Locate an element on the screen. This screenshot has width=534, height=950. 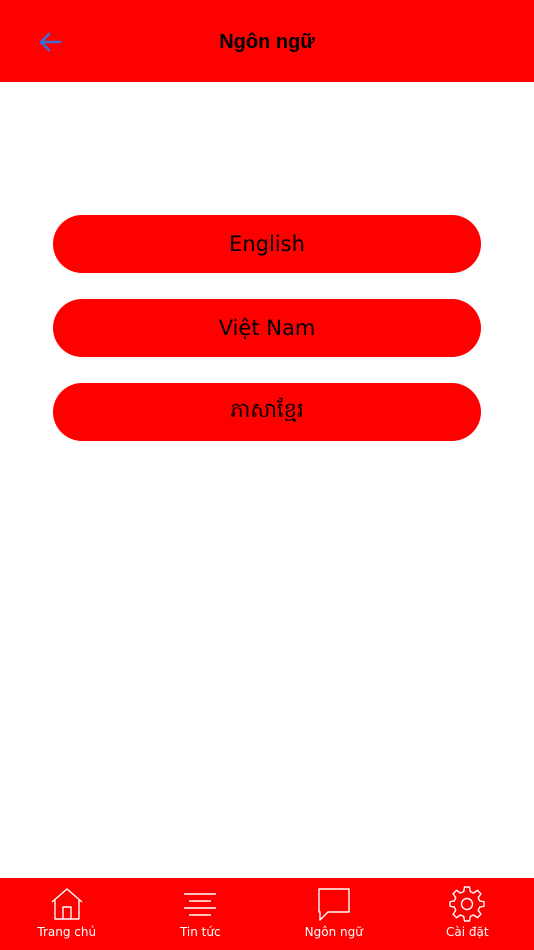
home-icon is located at coordinates (67, 904).